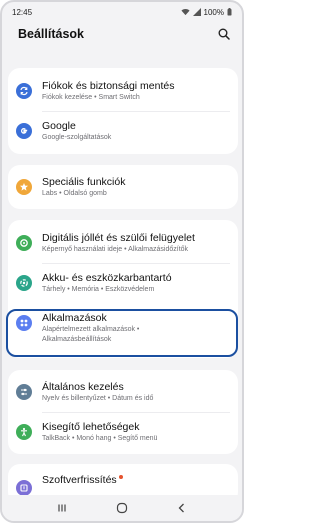 This screenshot has width=320, height=523. What do you see at coordinates (91, 97) in the screenshot?
I see `item-subtitle: Fiókok kezelése • Smart Switch` at bounding box center [91, 97].